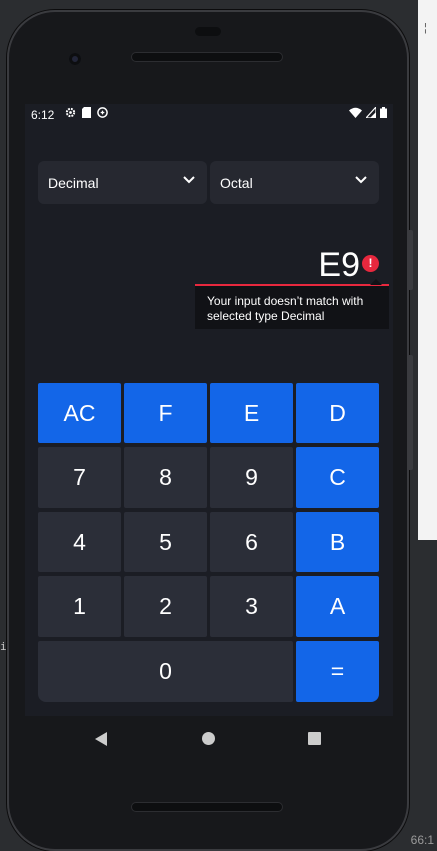  What do you see at coordinates (422, 840) in the screenshot?
I see `ide-cursor-position: 66:1` at bounding box center [422, 840].